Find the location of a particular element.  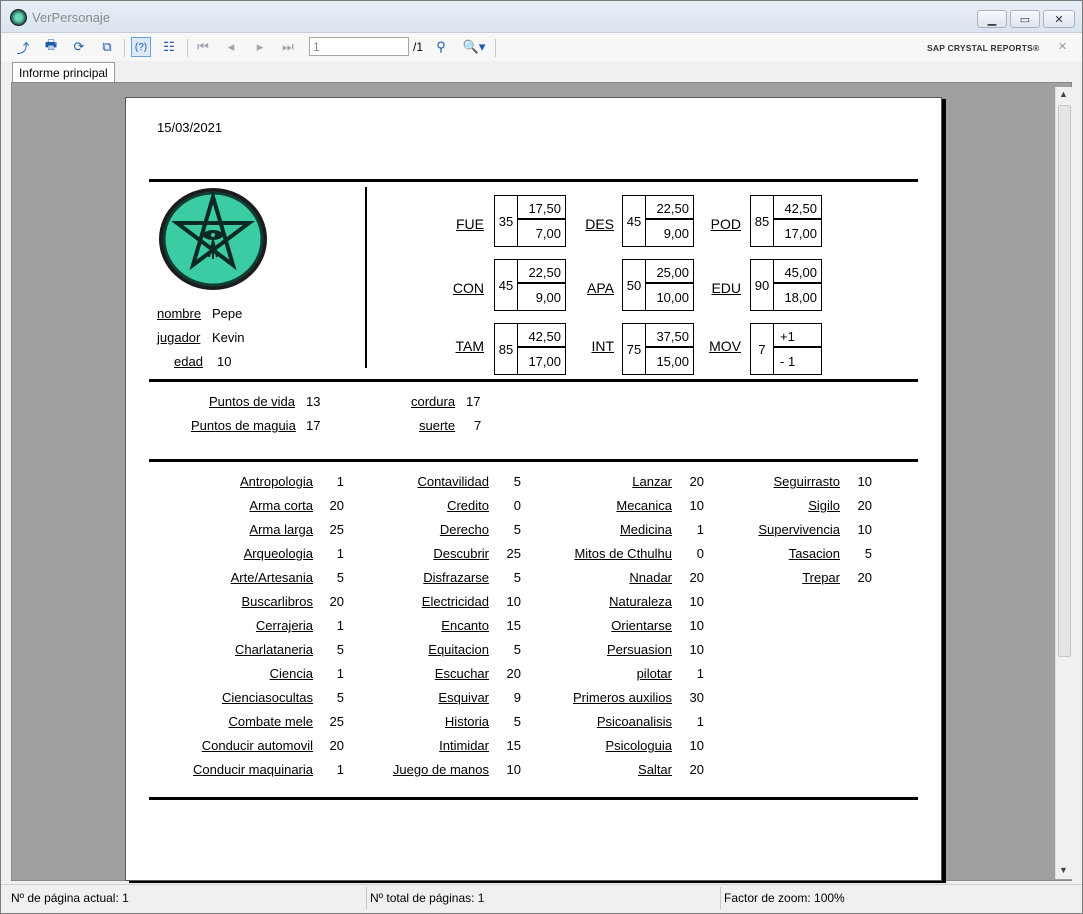

zoom-status: Factor de zoom: 100% is located at coordinates (784, 898).